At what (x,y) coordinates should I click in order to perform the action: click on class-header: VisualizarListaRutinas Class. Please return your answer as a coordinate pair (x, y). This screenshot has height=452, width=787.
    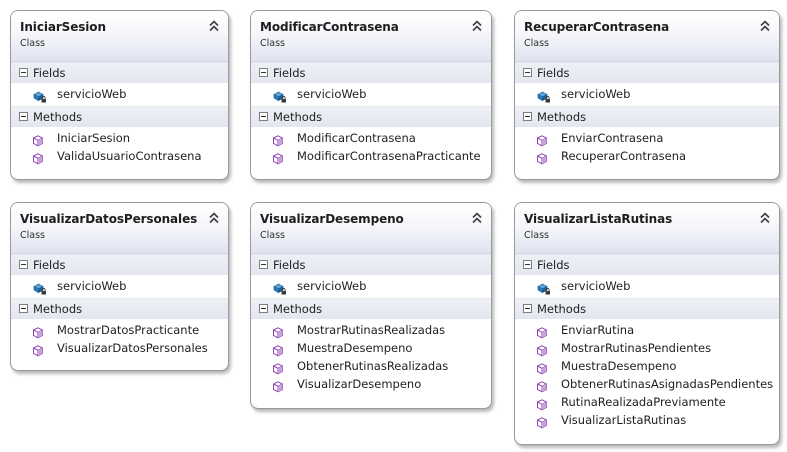
    Looking at the image, I should click on (647, 228).